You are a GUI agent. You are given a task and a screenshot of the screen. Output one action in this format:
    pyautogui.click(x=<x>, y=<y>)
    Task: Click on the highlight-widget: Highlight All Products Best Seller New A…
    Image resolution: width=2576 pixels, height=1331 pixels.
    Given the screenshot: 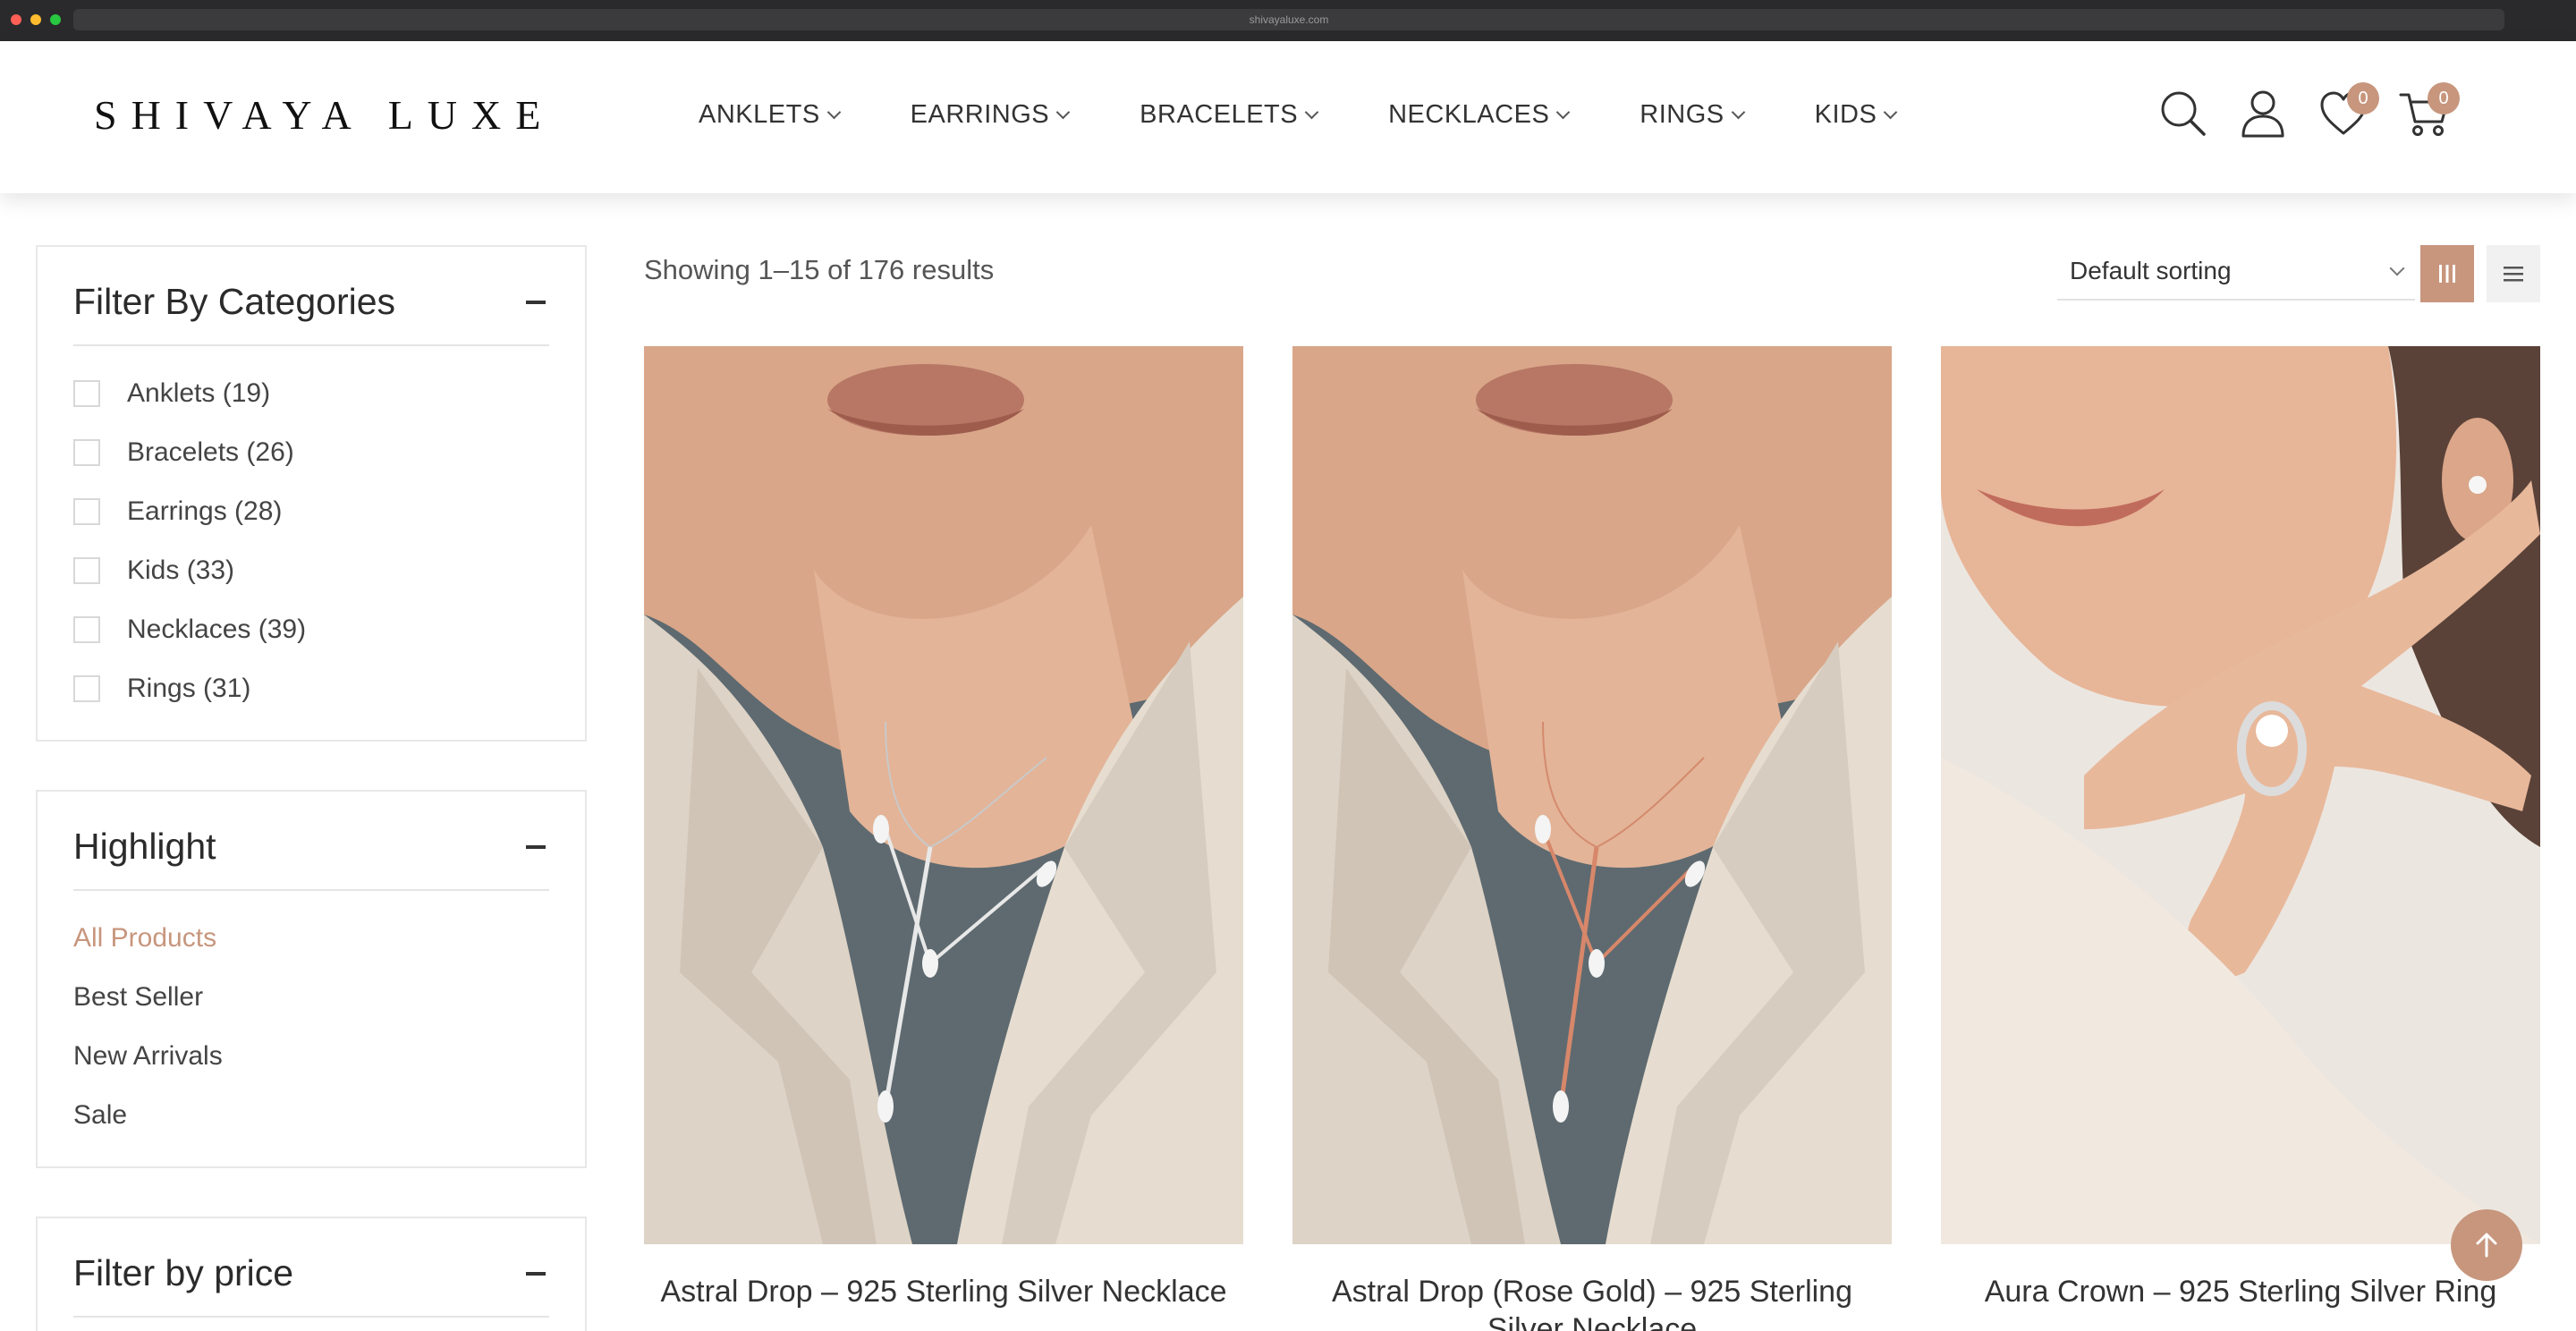 What is the action you would take?
    pyautogui.click(x=311, y=979)
    